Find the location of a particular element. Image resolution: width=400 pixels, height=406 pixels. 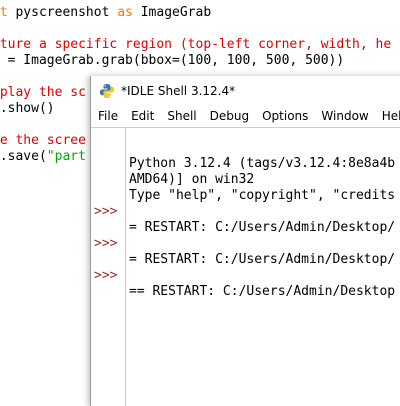

shell-output-line: AMD64)] on win32 is located at coordinates (192, 179).